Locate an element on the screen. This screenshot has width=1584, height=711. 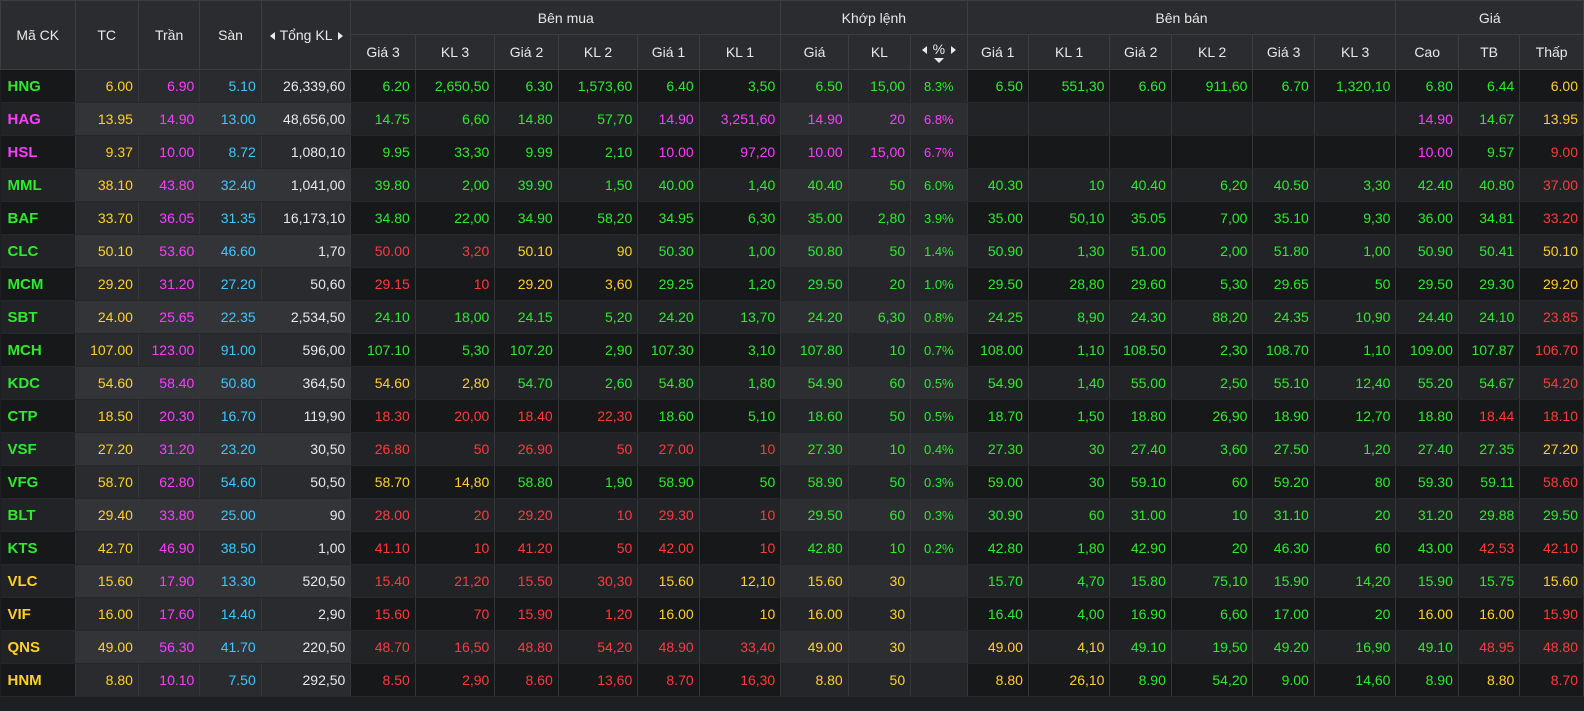
header-symbol: Mã CK is located at coordinates (38, 35).